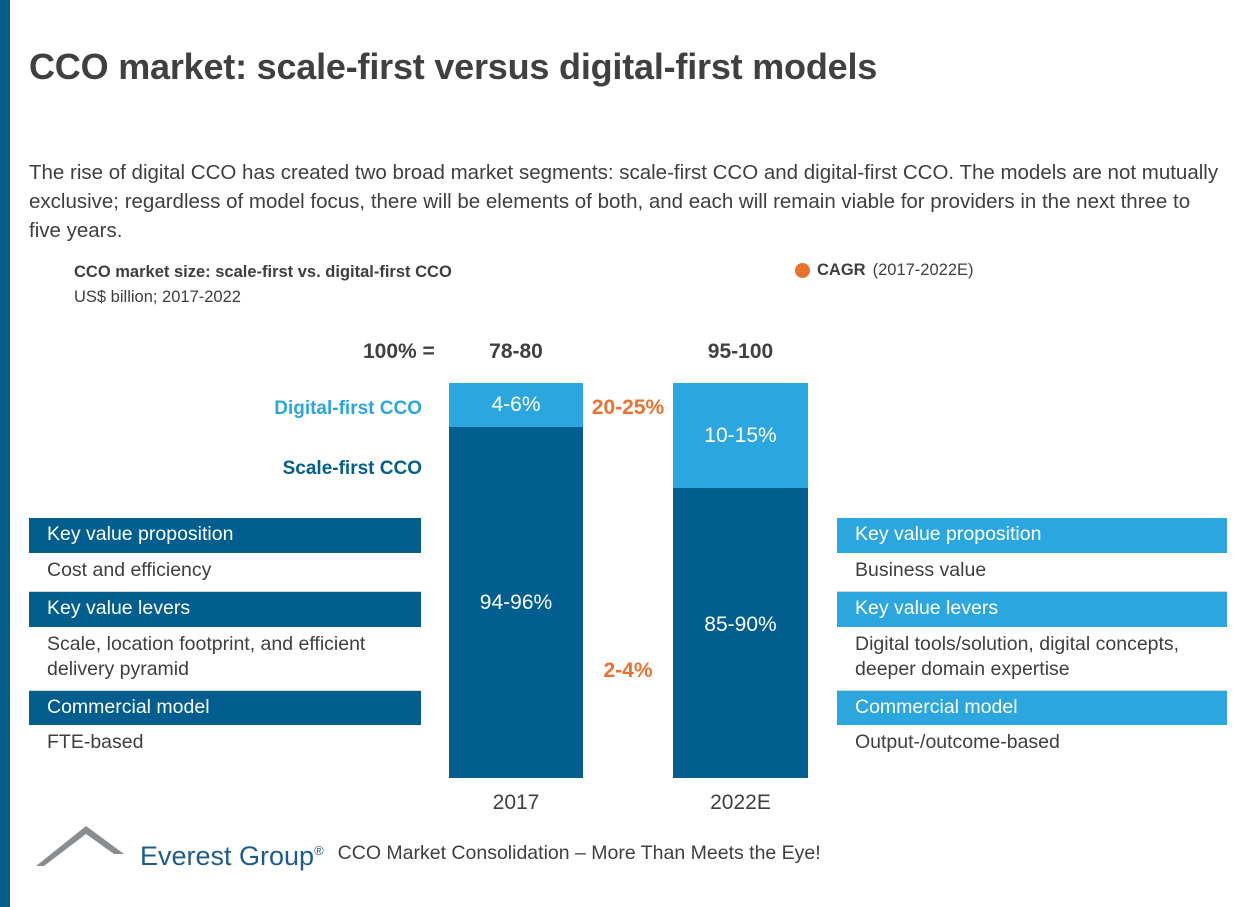 This screenshot has width=1245, height=907. What do you see at coordinates (841, 270) in the screenshot?
I see `cagr-legend-label: CAGR` at bounding box center [841, 270].